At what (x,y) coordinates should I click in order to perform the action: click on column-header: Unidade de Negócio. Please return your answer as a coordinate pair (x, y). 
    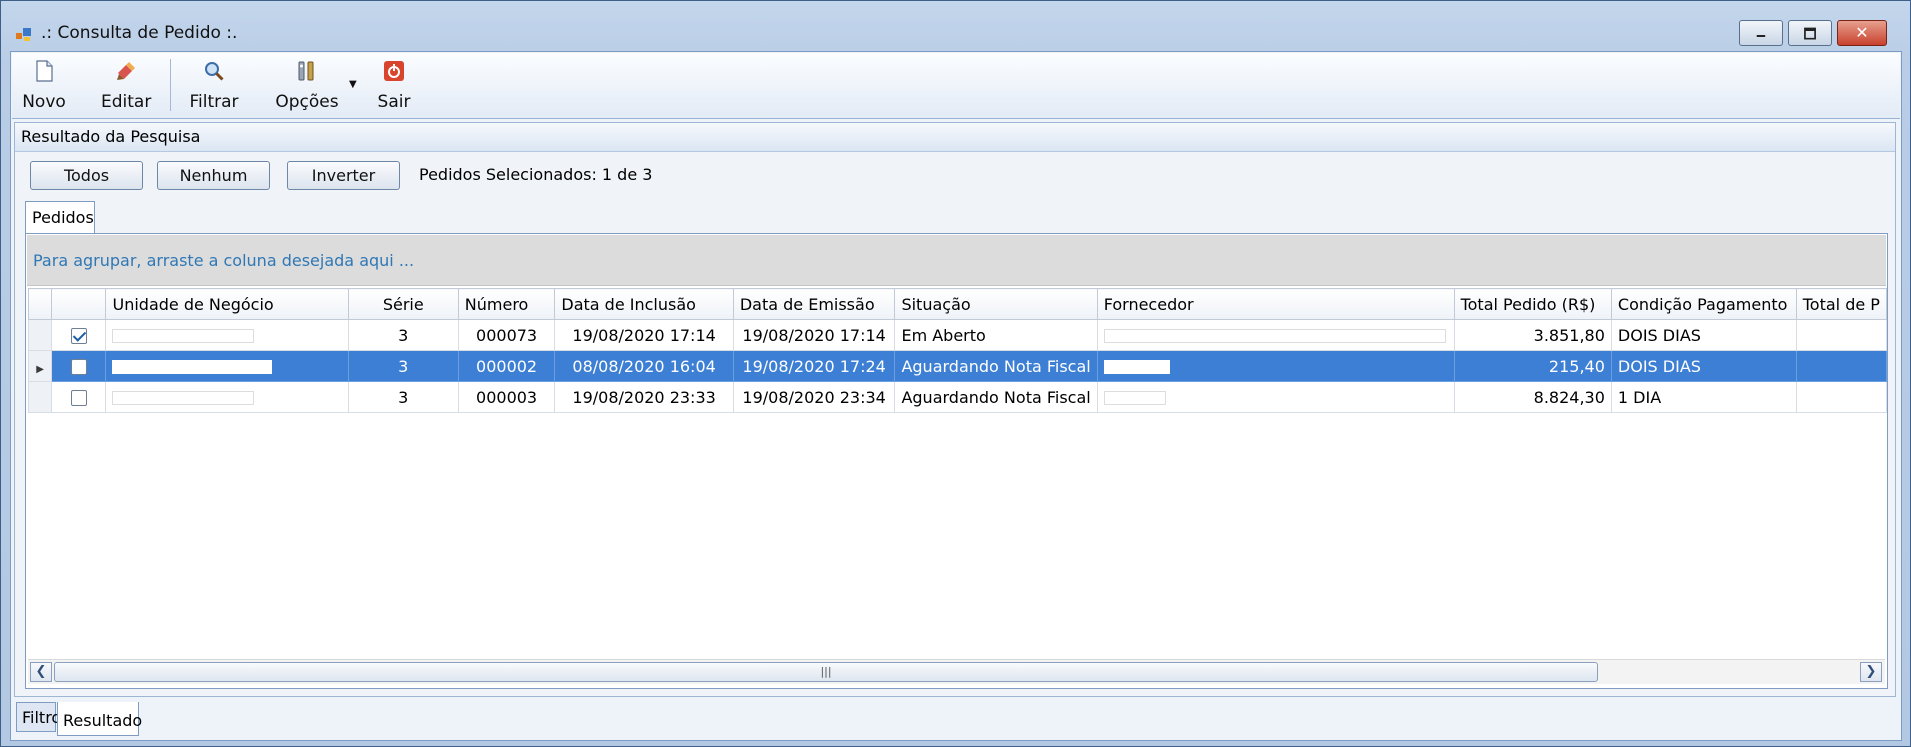
    Looking at the image, I should click on (227, 304).